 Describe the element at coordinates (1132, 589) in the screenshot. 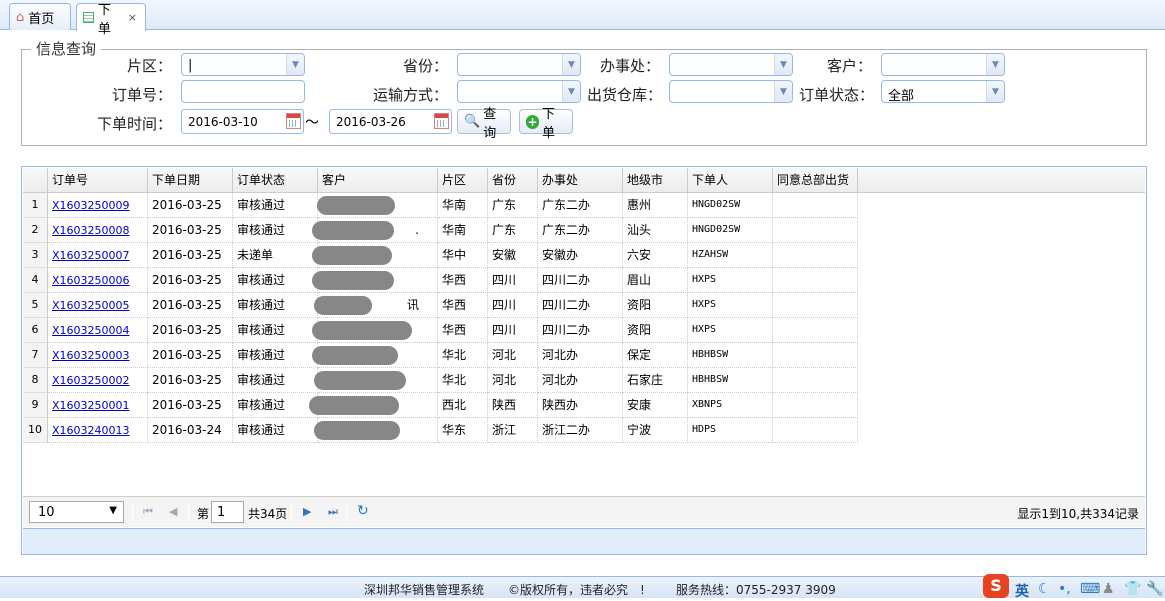

I see `skin-icon: 👕` at that location.